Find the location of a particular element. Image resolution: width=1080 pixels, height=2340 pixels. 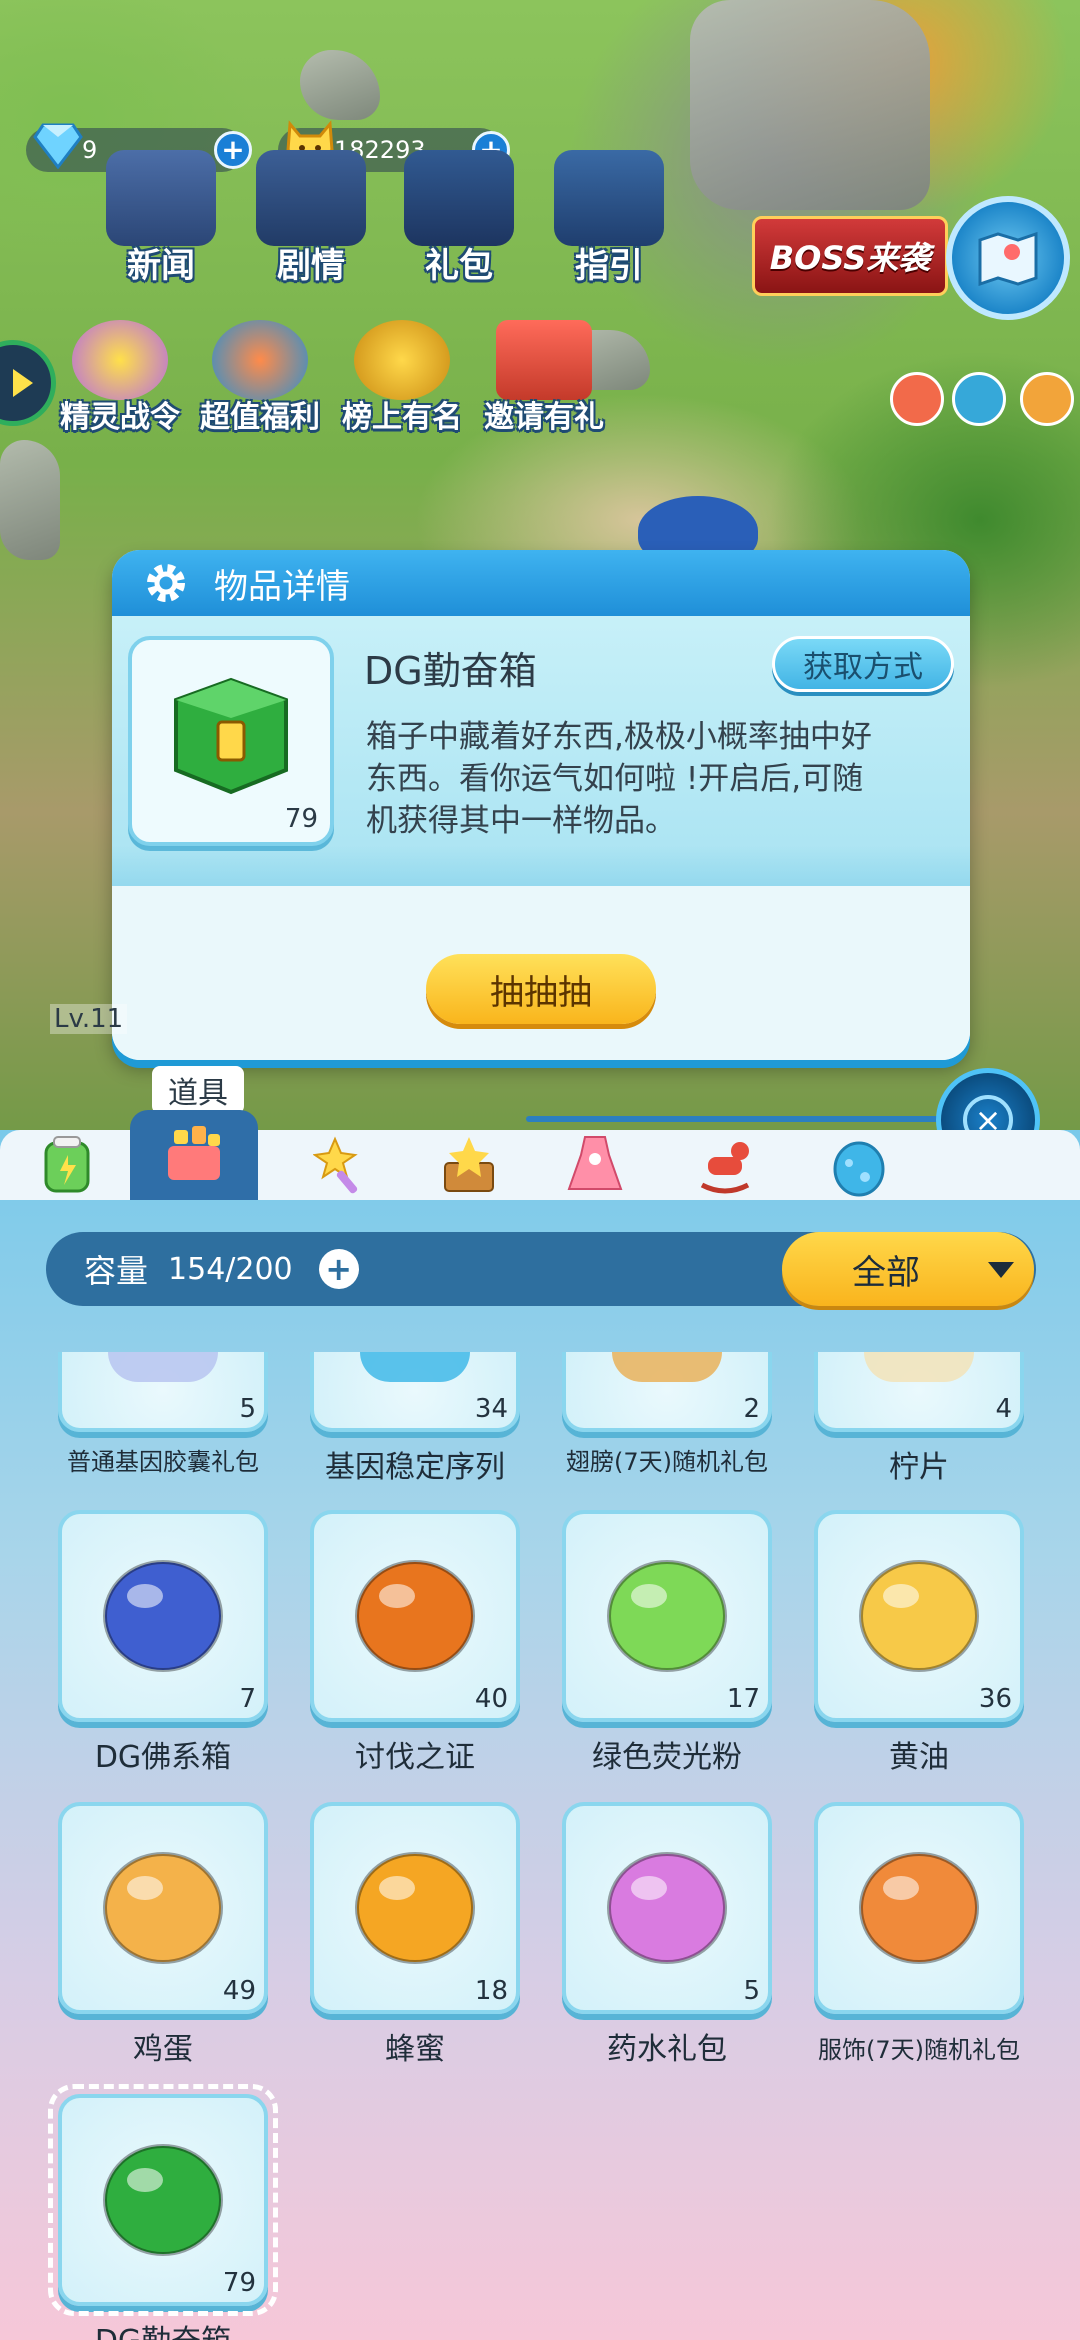

green-chest-icon is located at coordinates (231, 736).